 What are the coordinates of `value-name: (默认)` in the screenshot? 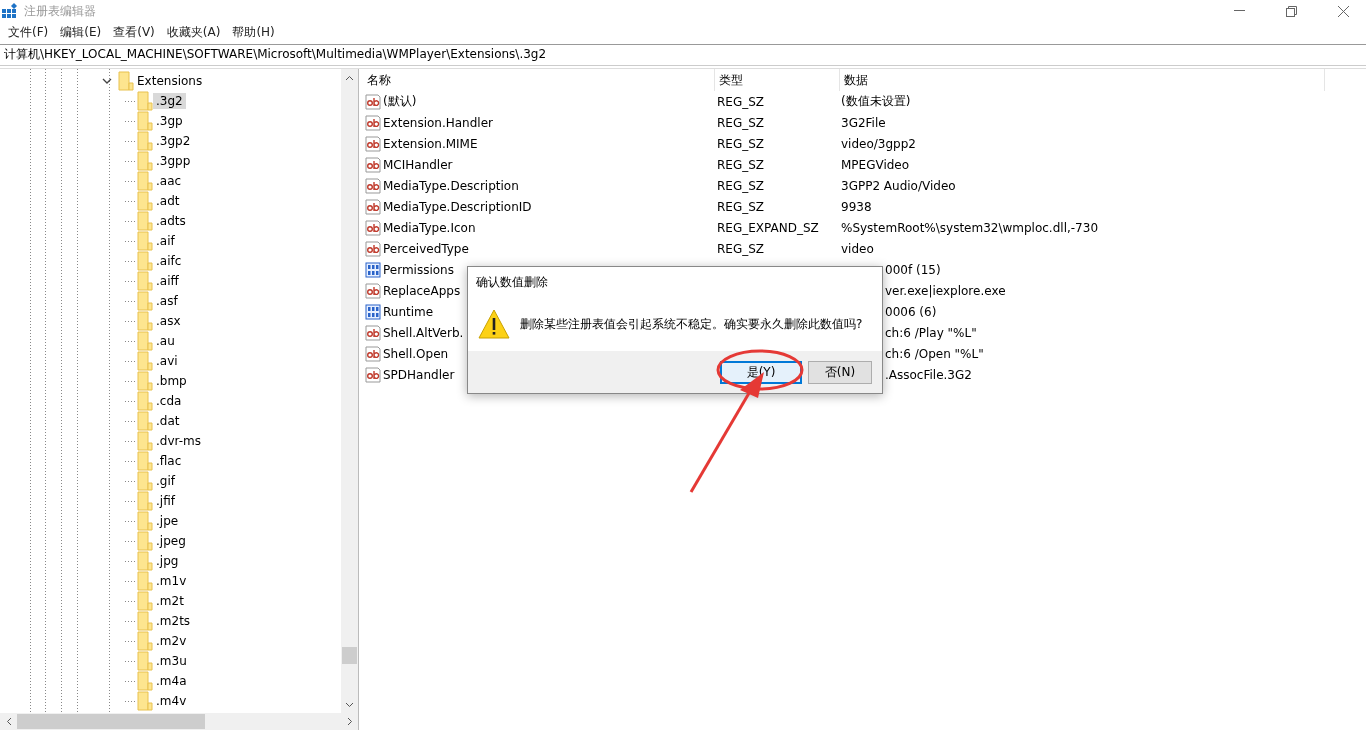 It's located at (400, 101).